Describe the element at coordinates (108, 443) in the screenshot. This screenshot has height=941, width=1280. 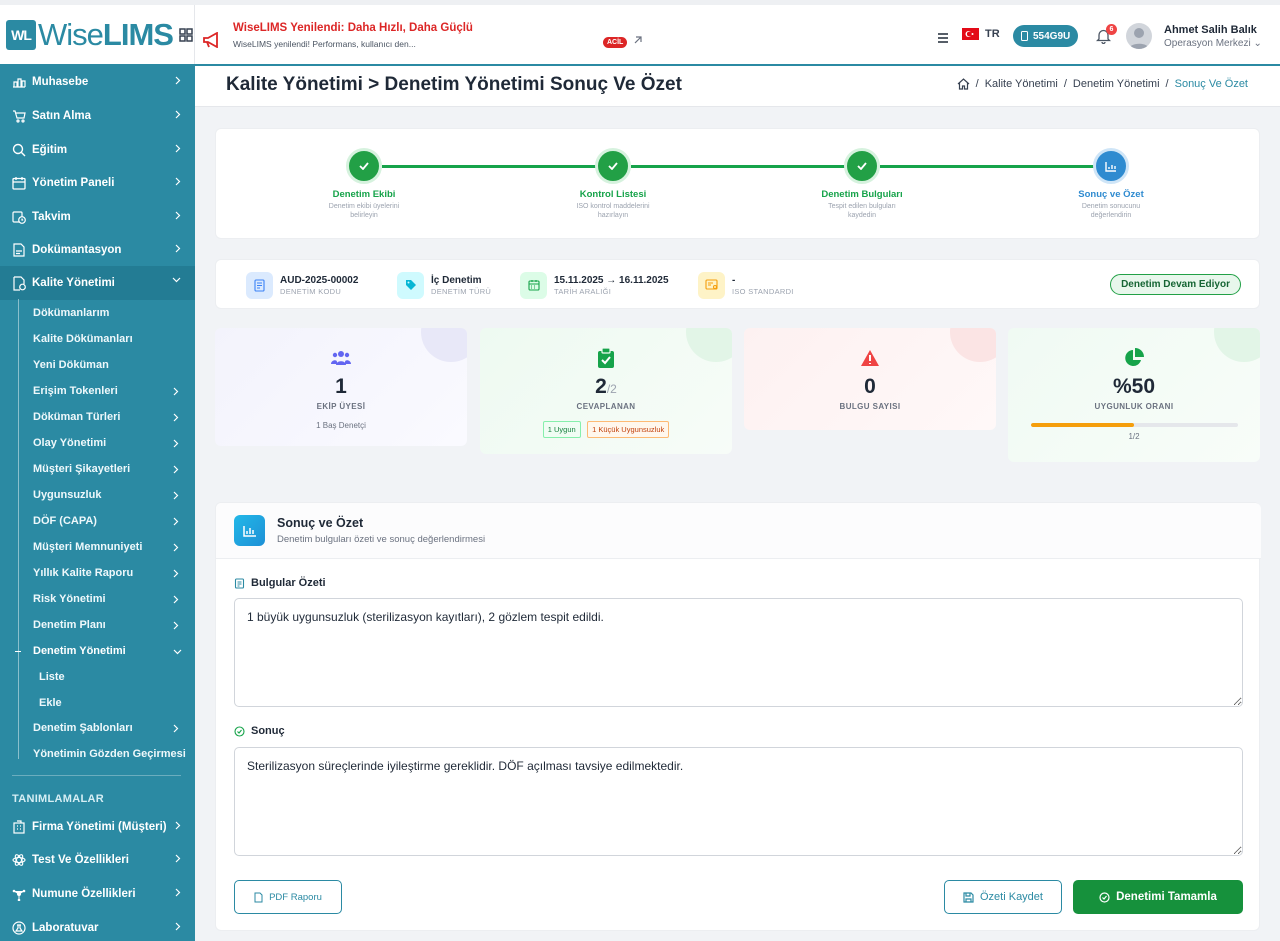
I see `sub-item-olay-yonetimi: Olay Yönetimi` at that location.